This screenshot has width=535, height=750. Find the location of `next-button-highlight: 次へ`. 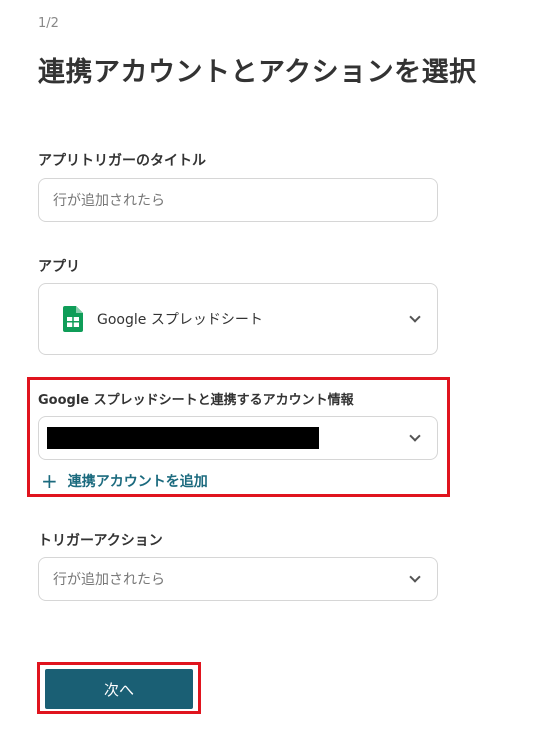

next-button-highlight: 次へ is located at coordinates (119, 688).